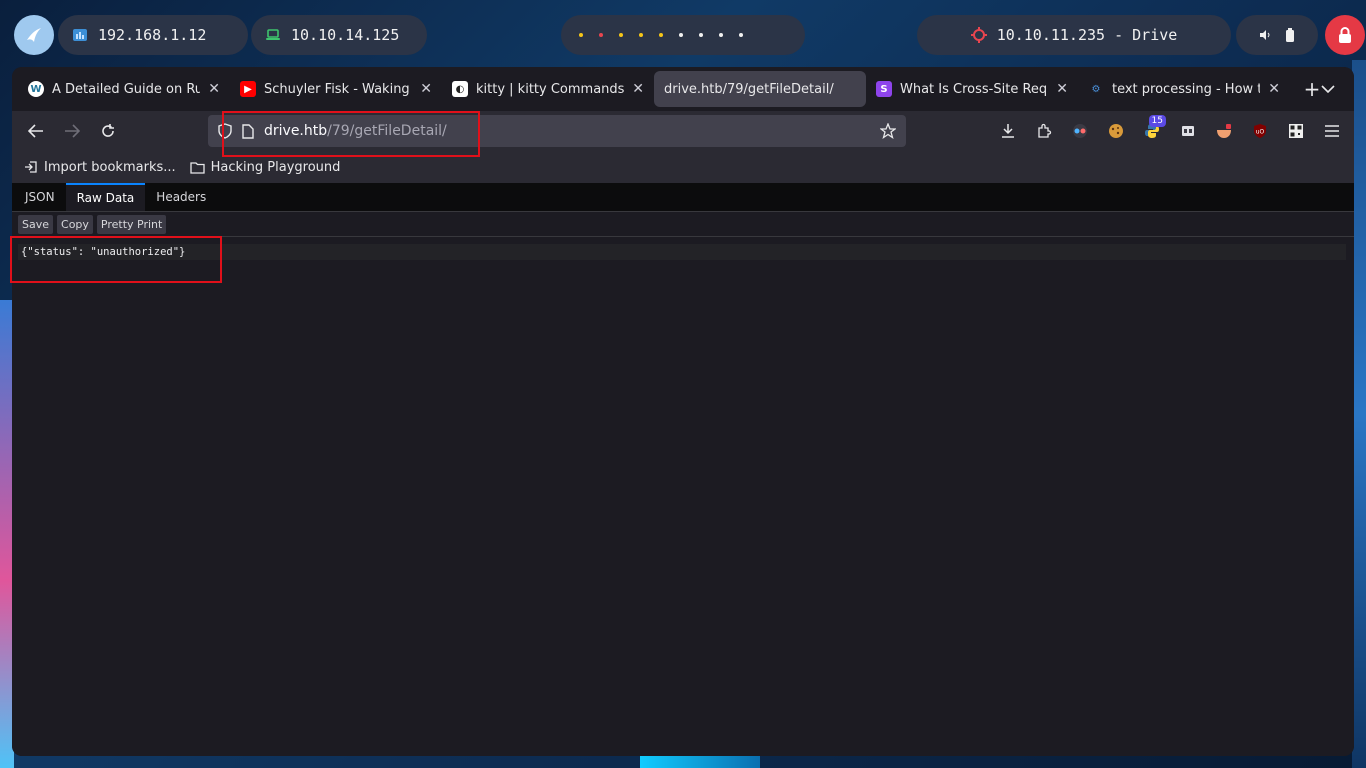 This screenshot has width=1366, height=768. I want to click on bookmark-label: Hacking Playground, so click(275, 167).